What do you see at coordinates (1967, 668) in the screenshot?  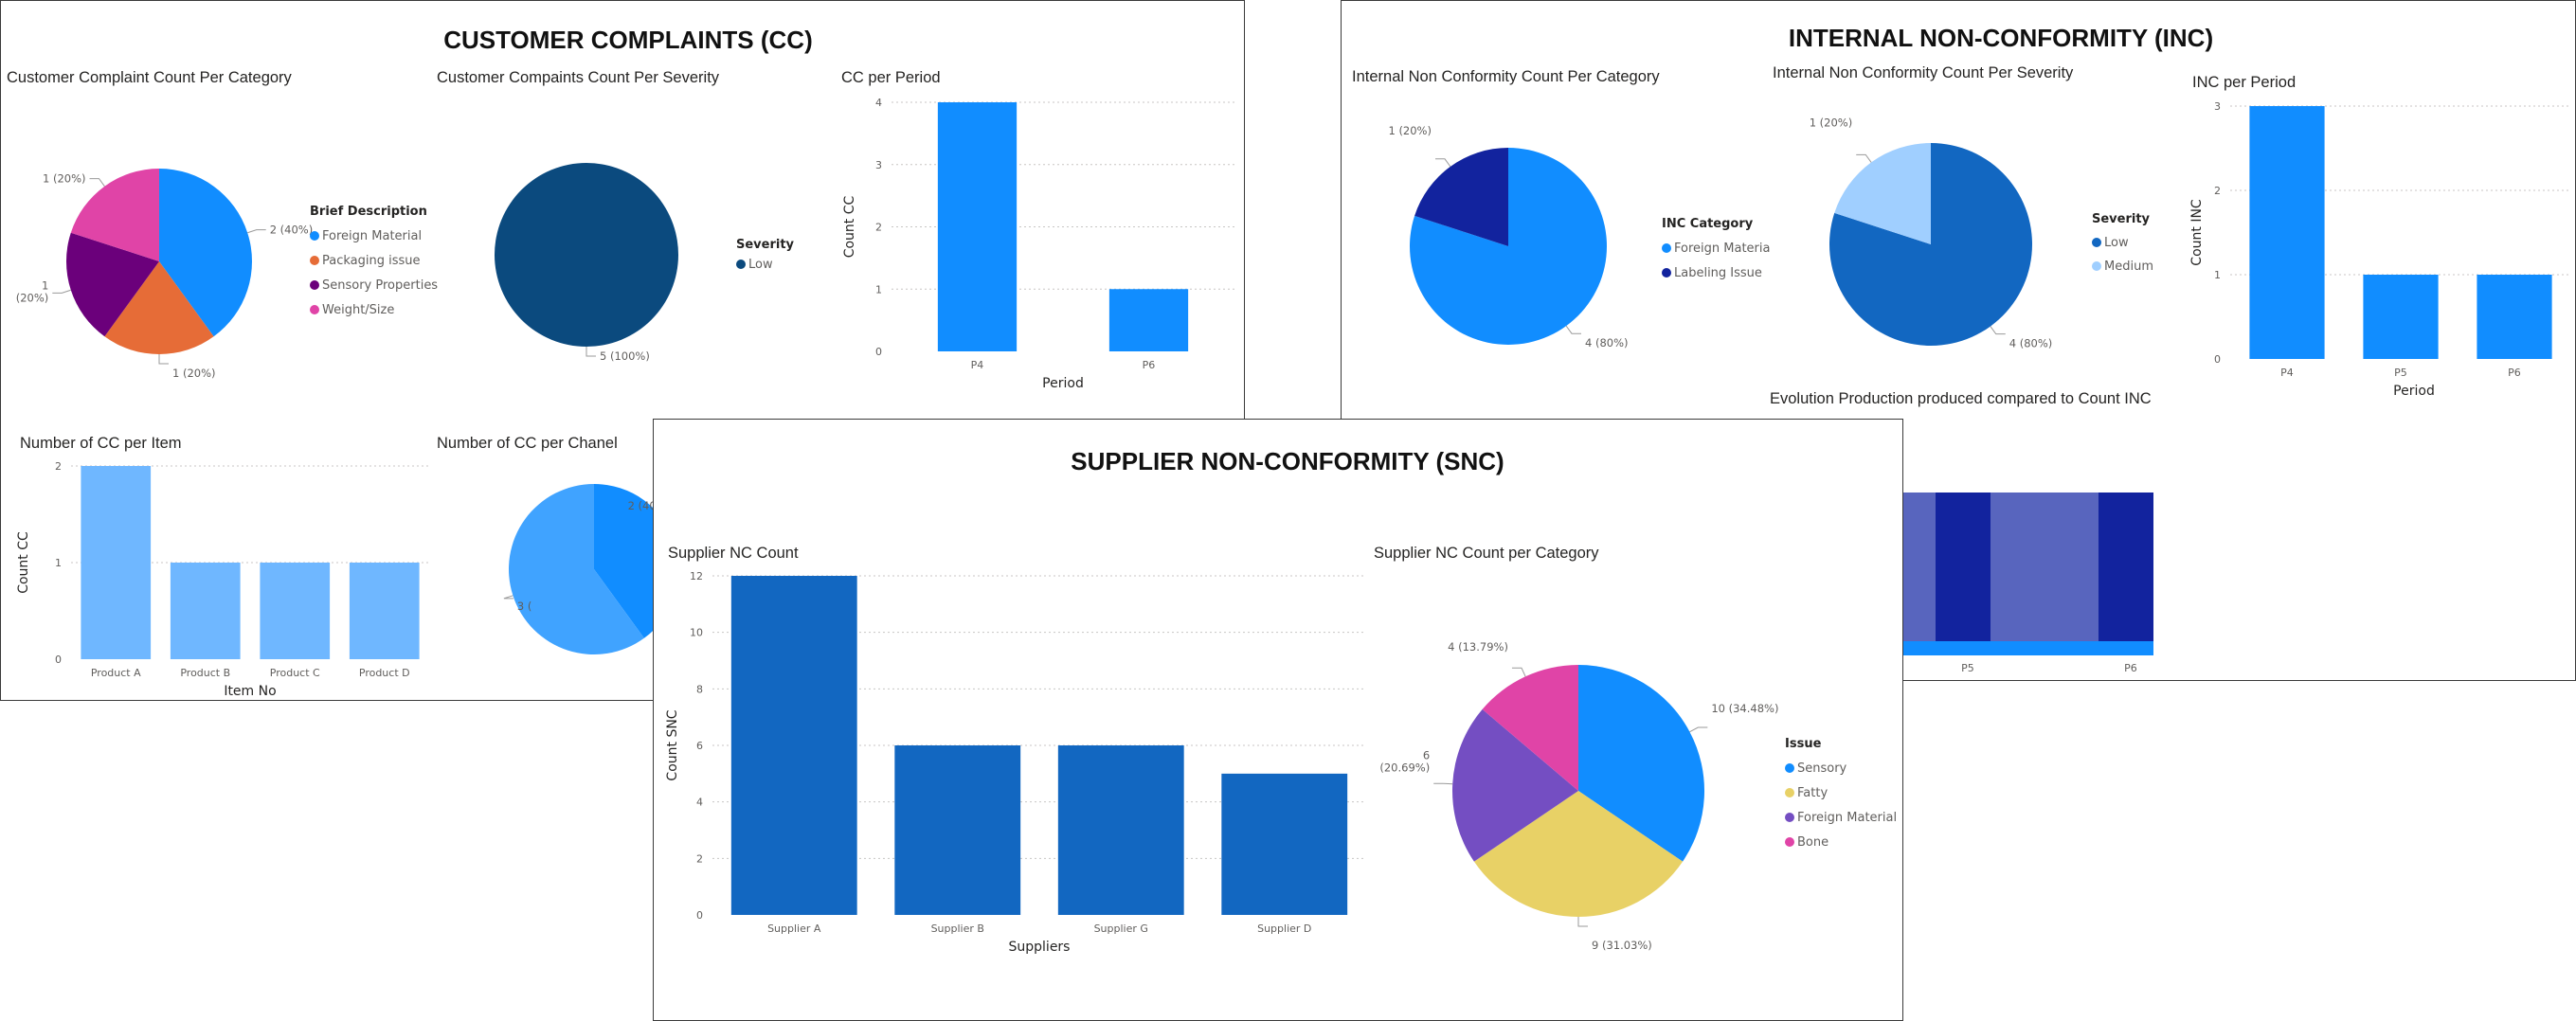 I see `x-tick-label: P5` at bounding box center [1967, 668].